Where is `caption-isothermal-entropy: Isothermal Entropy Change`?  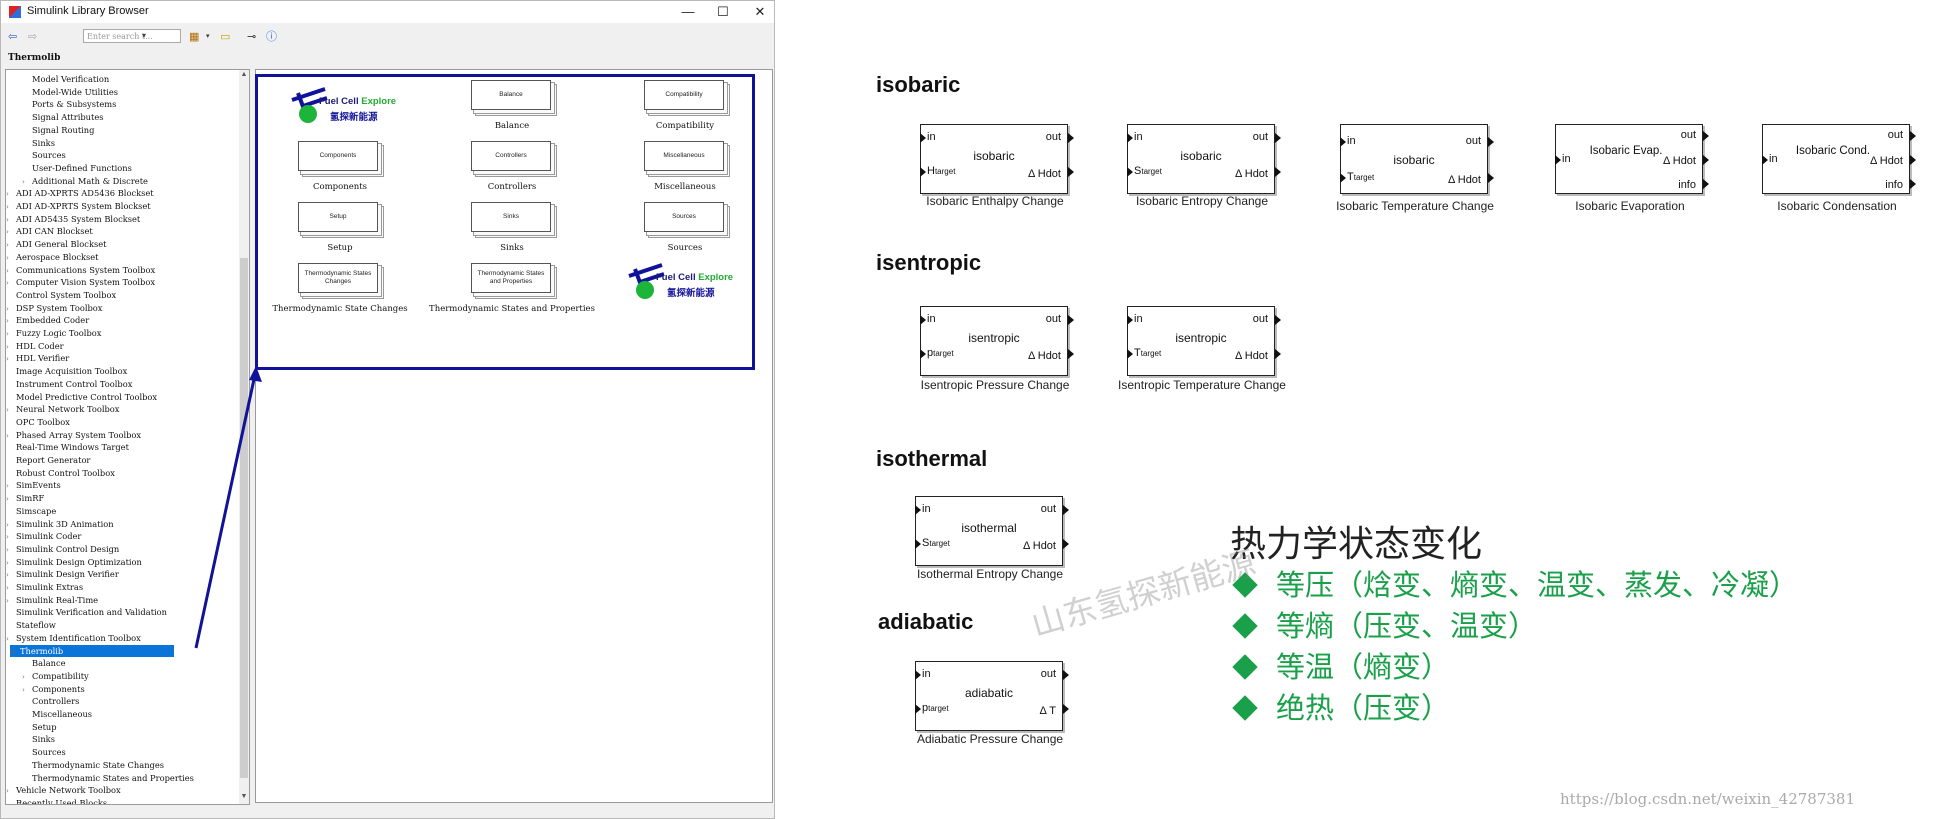
caption-isothermal-entropy: Isothermal Entropy Change is located at coordinates (990, 574).